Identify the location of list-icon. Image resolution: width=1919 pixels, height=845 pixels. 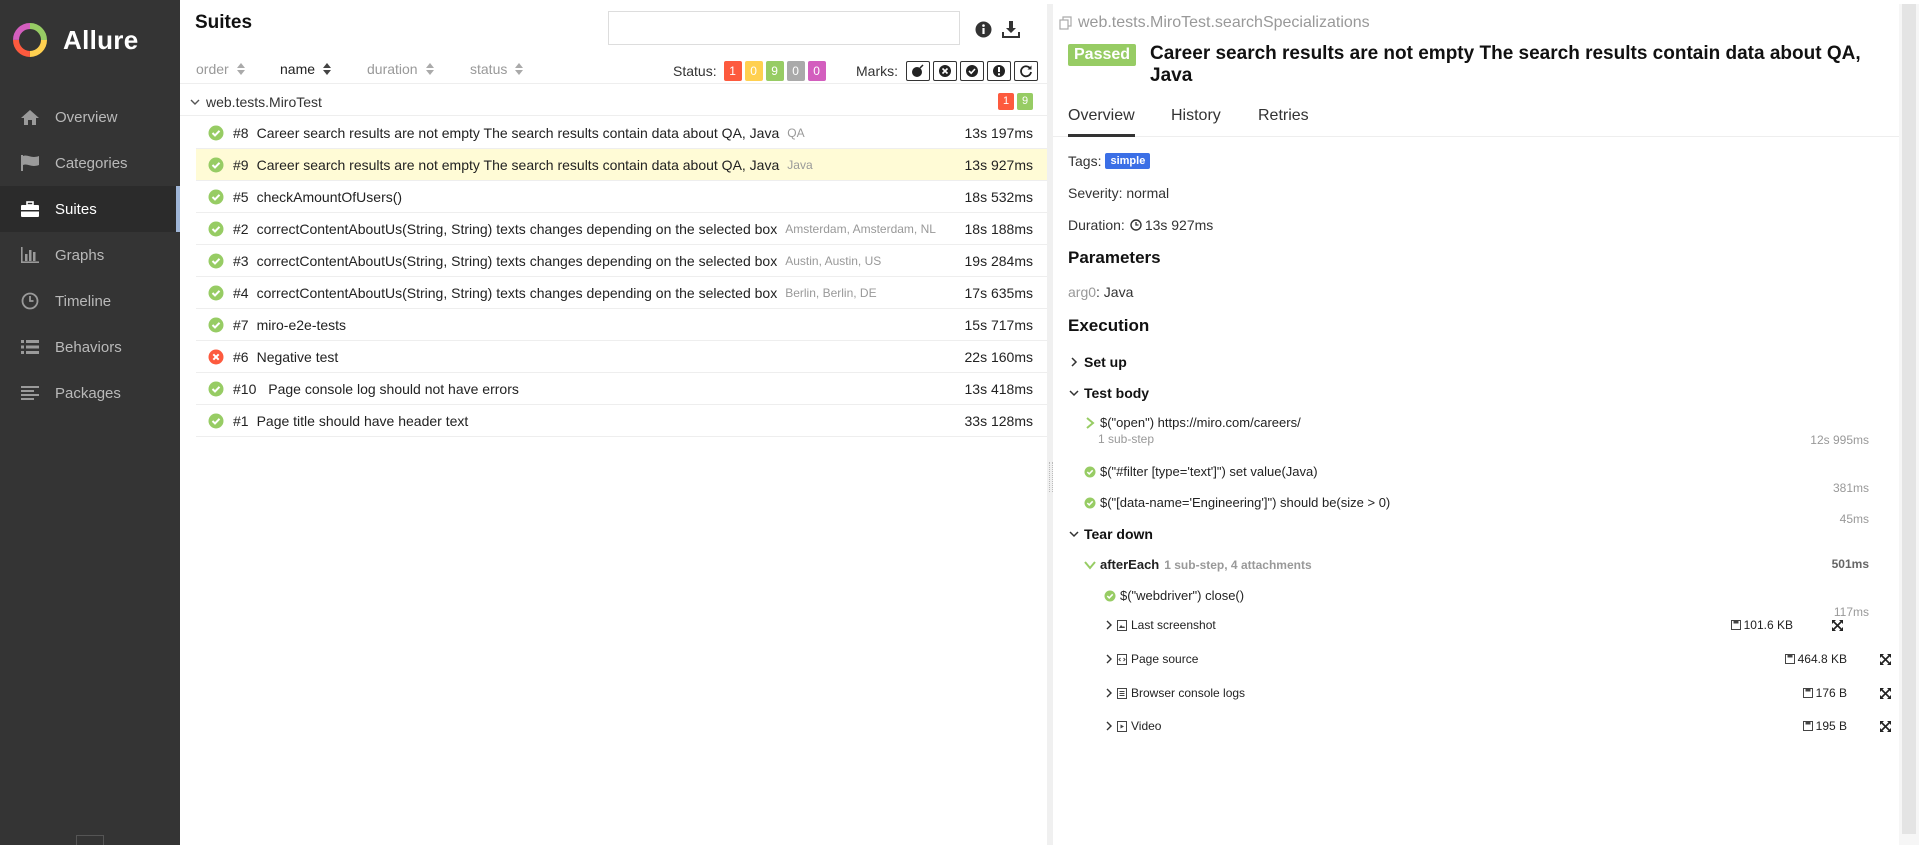
(30, 347).